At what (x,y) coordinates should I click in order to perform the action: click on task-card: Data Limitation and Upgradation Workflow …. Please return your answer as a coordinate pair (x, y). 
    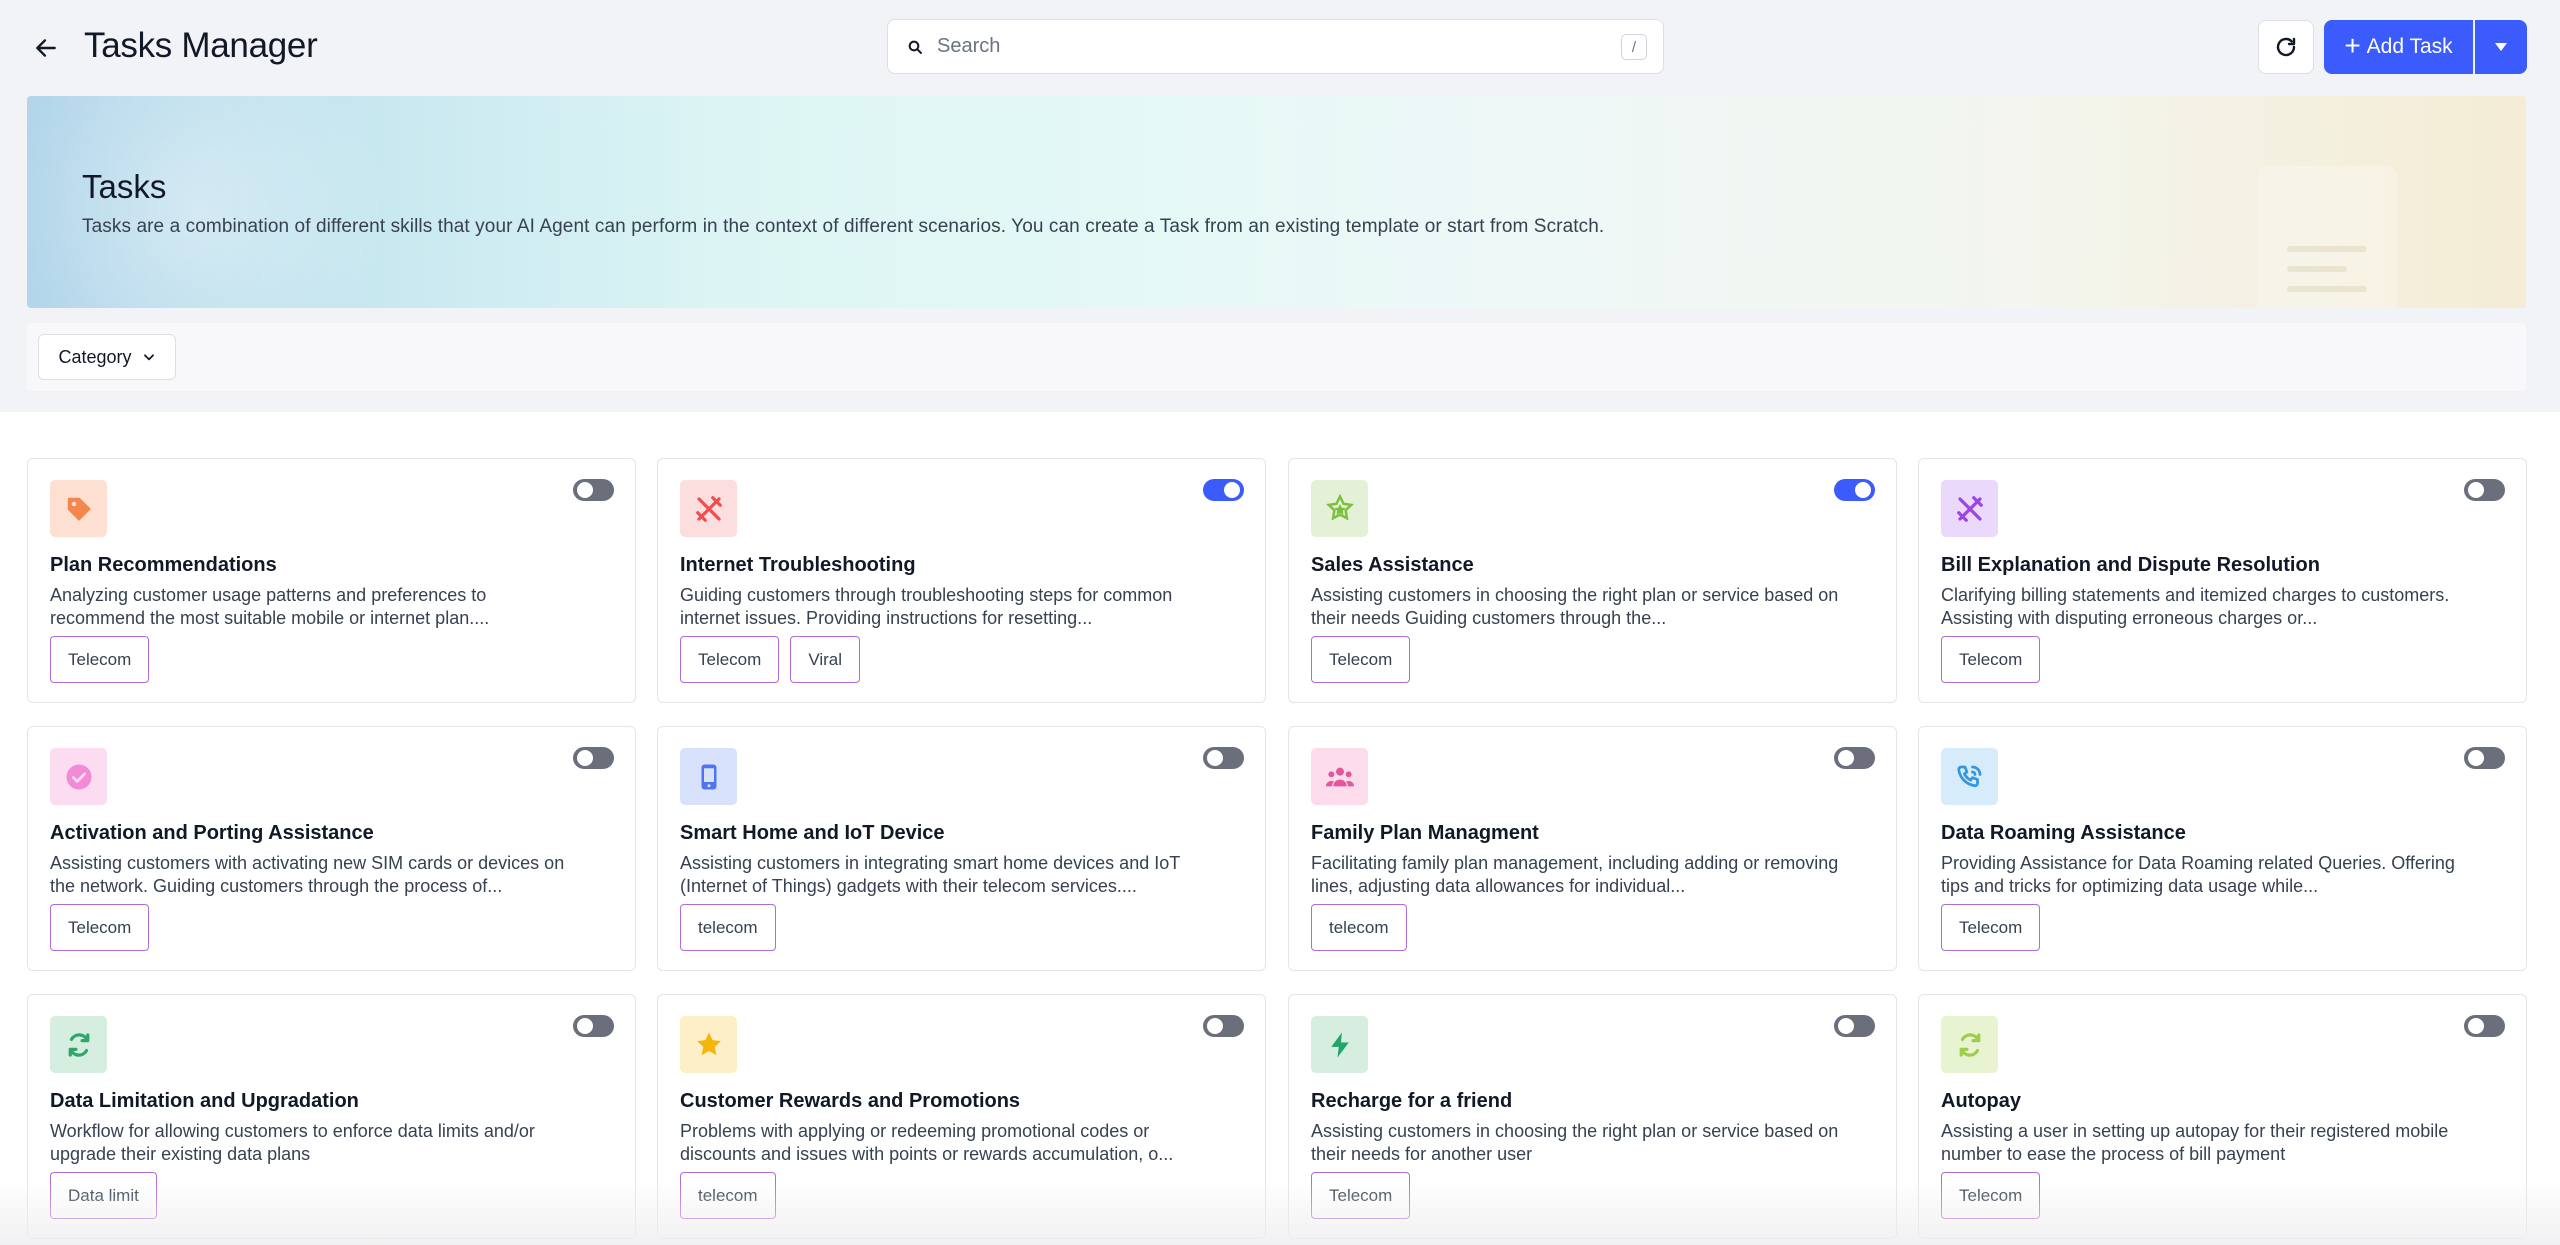
    Looking at the image, I should click on (331, 1116).